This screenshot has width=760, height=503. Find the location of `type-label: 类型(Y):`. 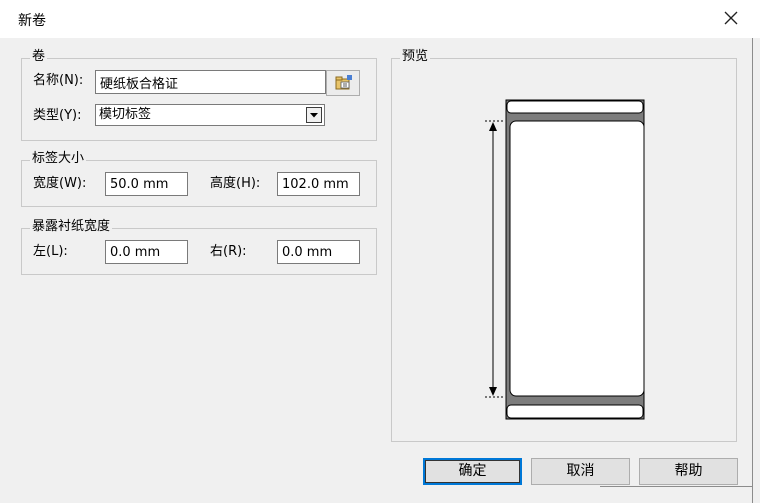

type-label: 类型(Y): is located at coordinates (57, 115).